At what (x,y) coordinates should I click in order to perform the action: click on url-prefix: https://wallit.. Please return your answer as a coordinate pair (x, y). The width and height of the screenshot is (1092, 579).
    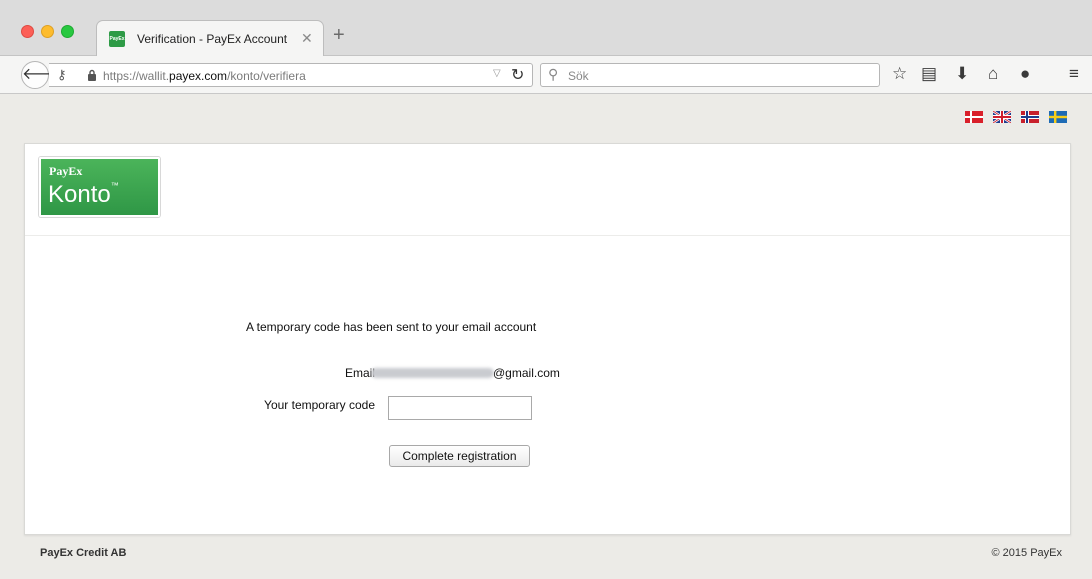
    Looking at the image, I should click on (136, 76).